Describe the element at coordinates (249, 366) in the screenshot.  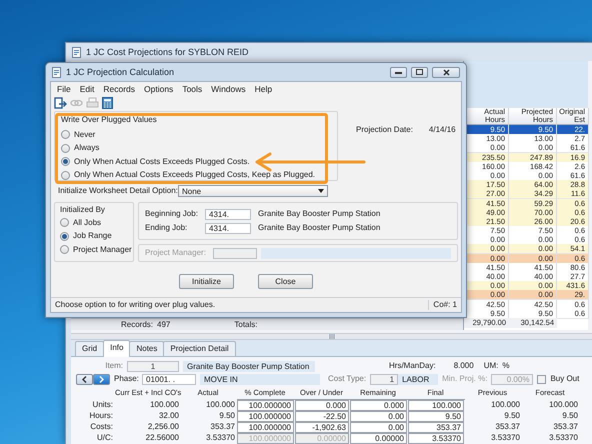
I see `item-name-field: Granite Bay Booster Pump Station` at that location.